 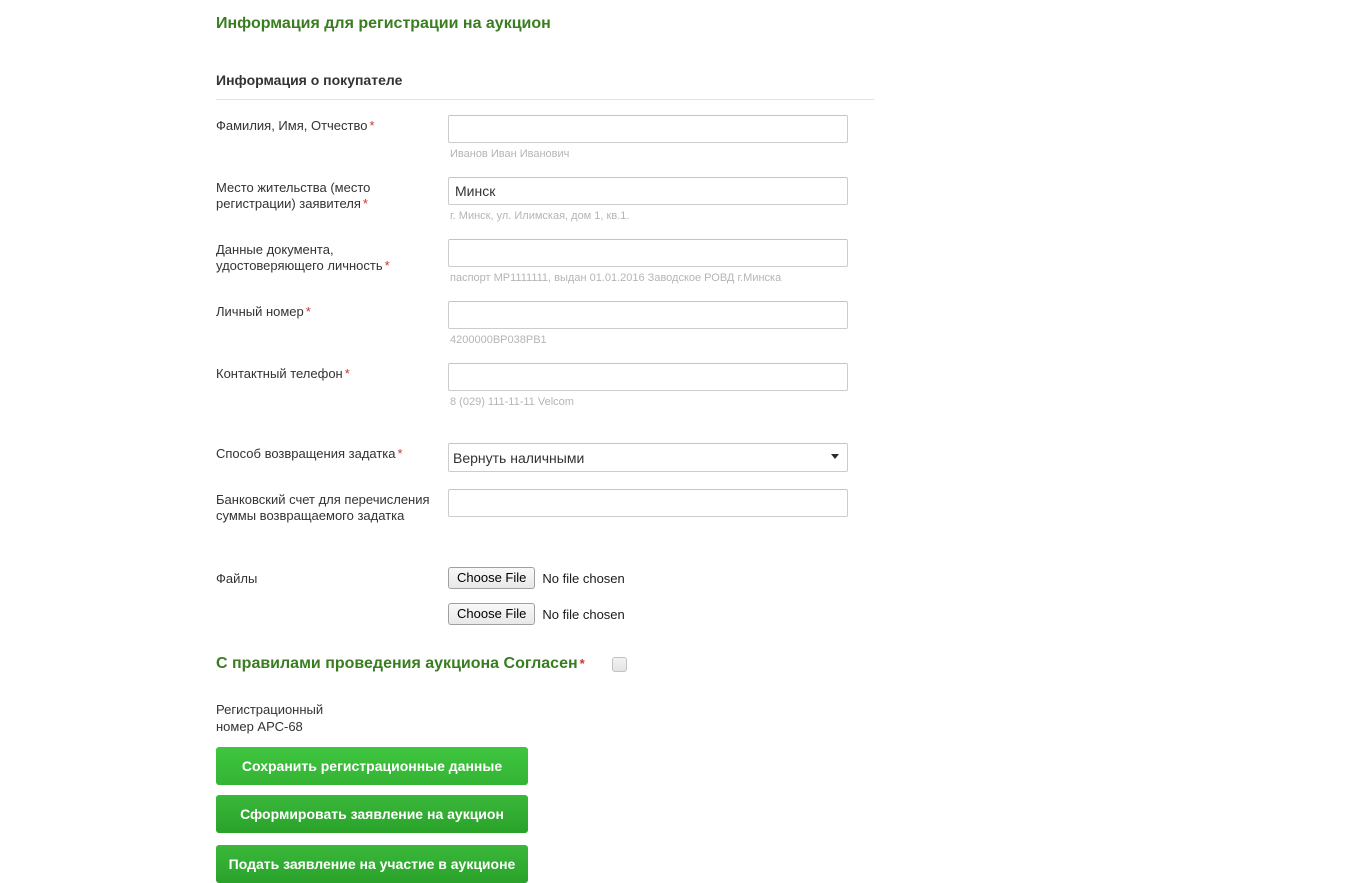 What do you see at coordinates (648, 315) in the screenshot?
I see `personal-number-input` at bounding box center [648, 315].